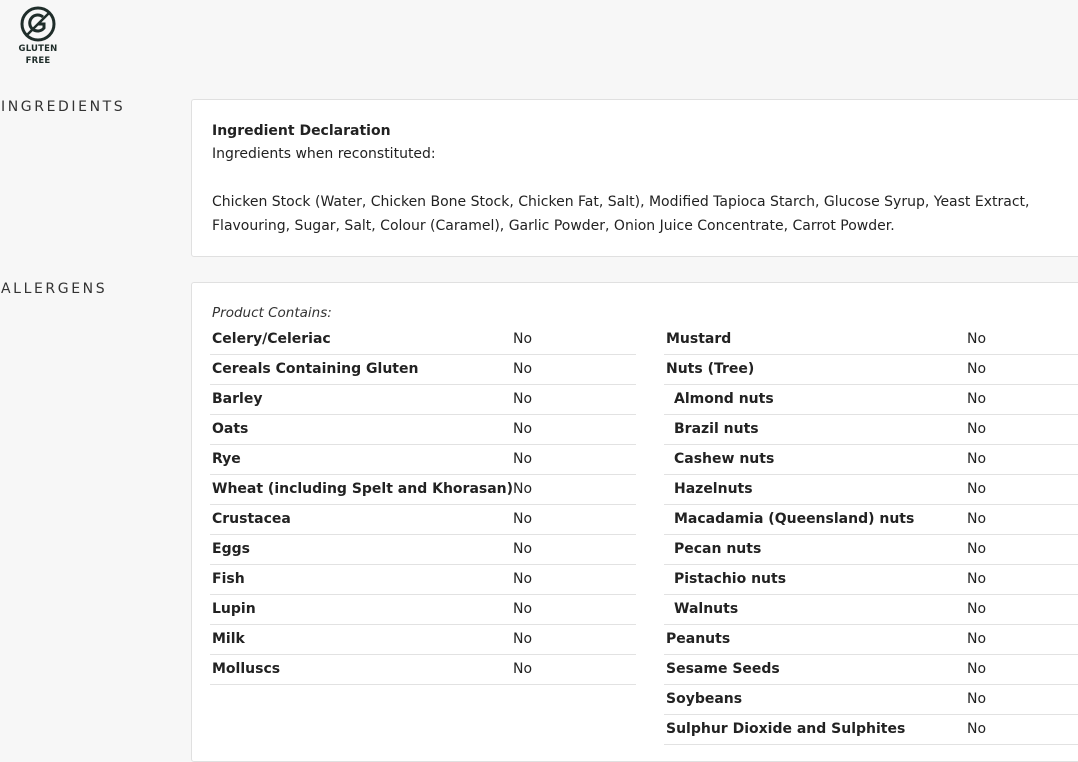 Image resolution: width=1078 pixels, height=762 pixels. What do you see at coordinates (871, 430) in the screenshot?
I see `allergen-row: Brazil nuts No` at bounding box center [871, 430].